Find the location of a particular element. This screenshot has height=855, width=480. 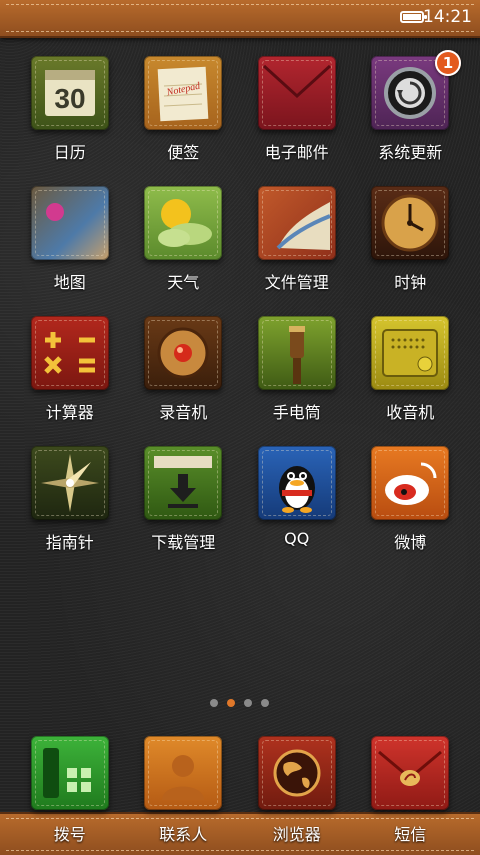

recorder-icon is located at coordinates (183, 353).